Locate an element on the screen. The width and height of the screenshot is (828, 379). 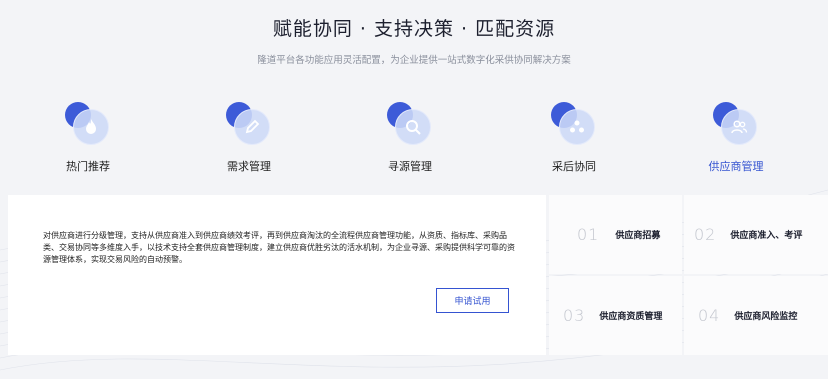
users-icon is located at coordinates (736, 124).